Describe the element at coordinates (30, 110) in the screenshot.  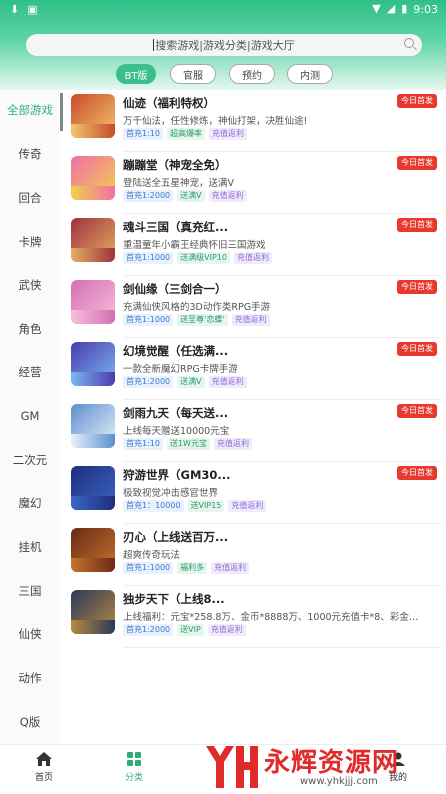
I see `sidebar-item: 全部游戏` at that location.